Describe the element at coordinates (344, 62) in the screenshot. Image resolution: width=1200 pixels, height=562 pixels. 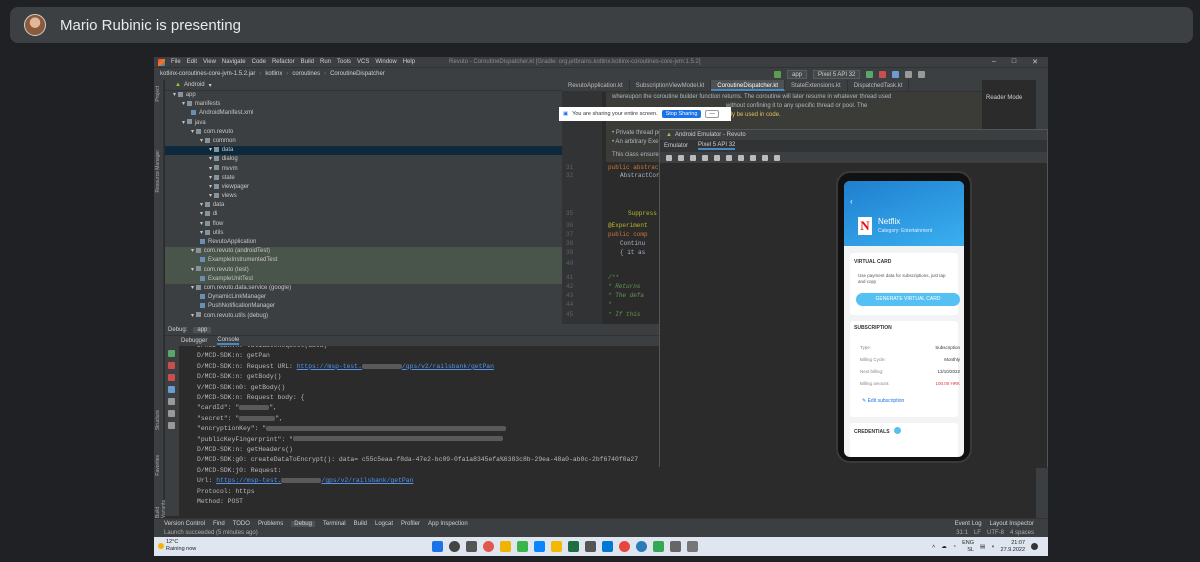
I see `menu-tools: Tools` at that location.